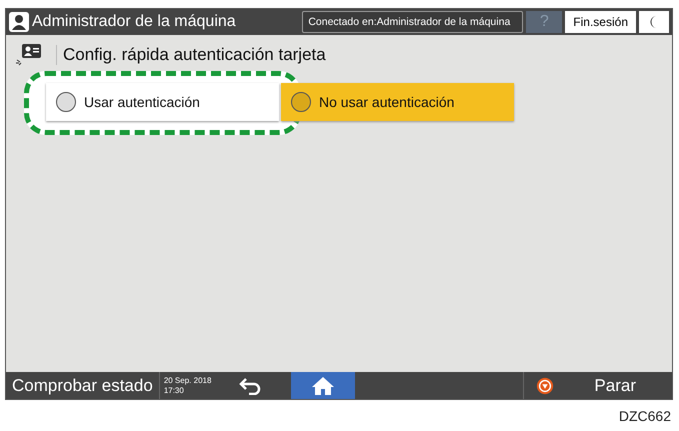 This screenshot has width=679, height=431. What do you see at coordinates (600, 22) in the screenshot?
I see `logout-button: Fin.sesión` at bounding box center [600, 22].